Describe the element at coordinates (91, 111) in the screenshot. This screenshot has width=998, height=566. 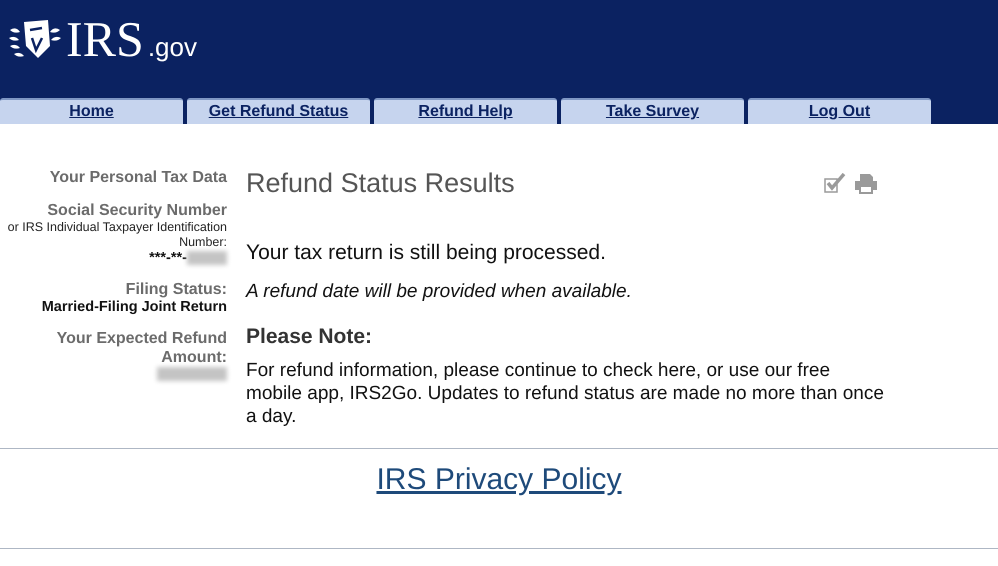
I see `nav-tab: Home` at that location.